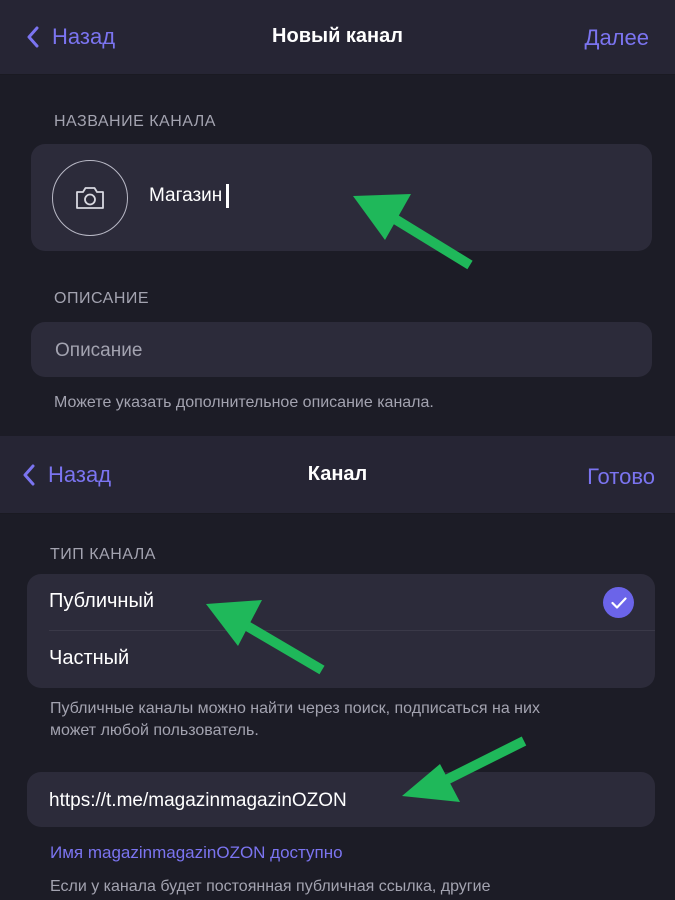  I want to click on page-title: Канал, so click(337, 474).